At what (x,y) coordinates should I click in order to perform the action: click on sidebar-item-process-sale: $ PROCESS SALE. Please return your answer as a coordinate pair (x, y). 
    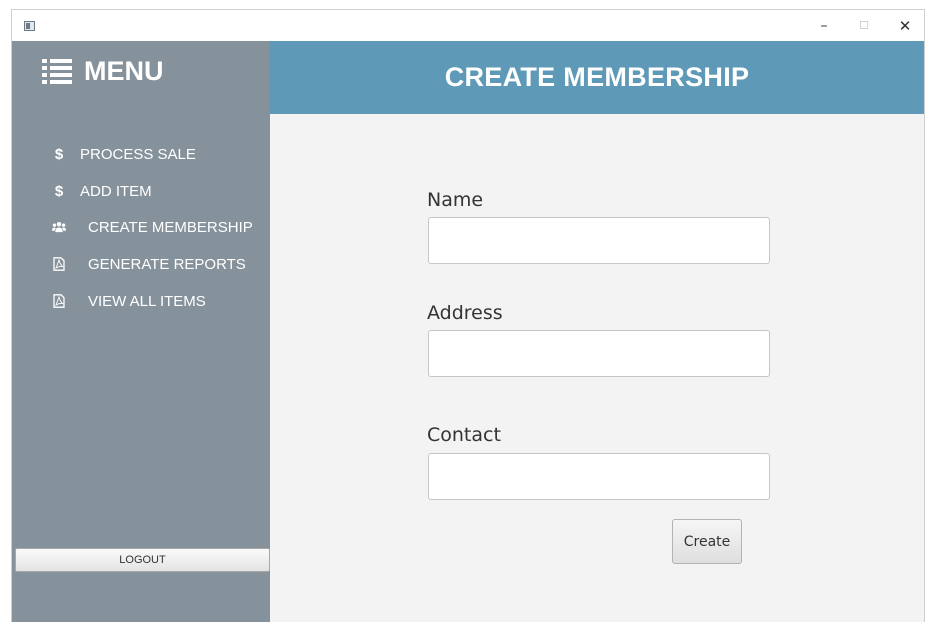
    Looking at the image, I should click on (124, 154).